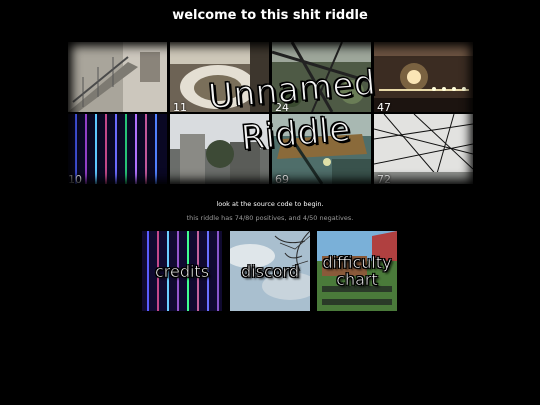  Describe the element at coordinates (357, 279) in the screenshot. I see `difficulty-label-line-2: chart` at that location.